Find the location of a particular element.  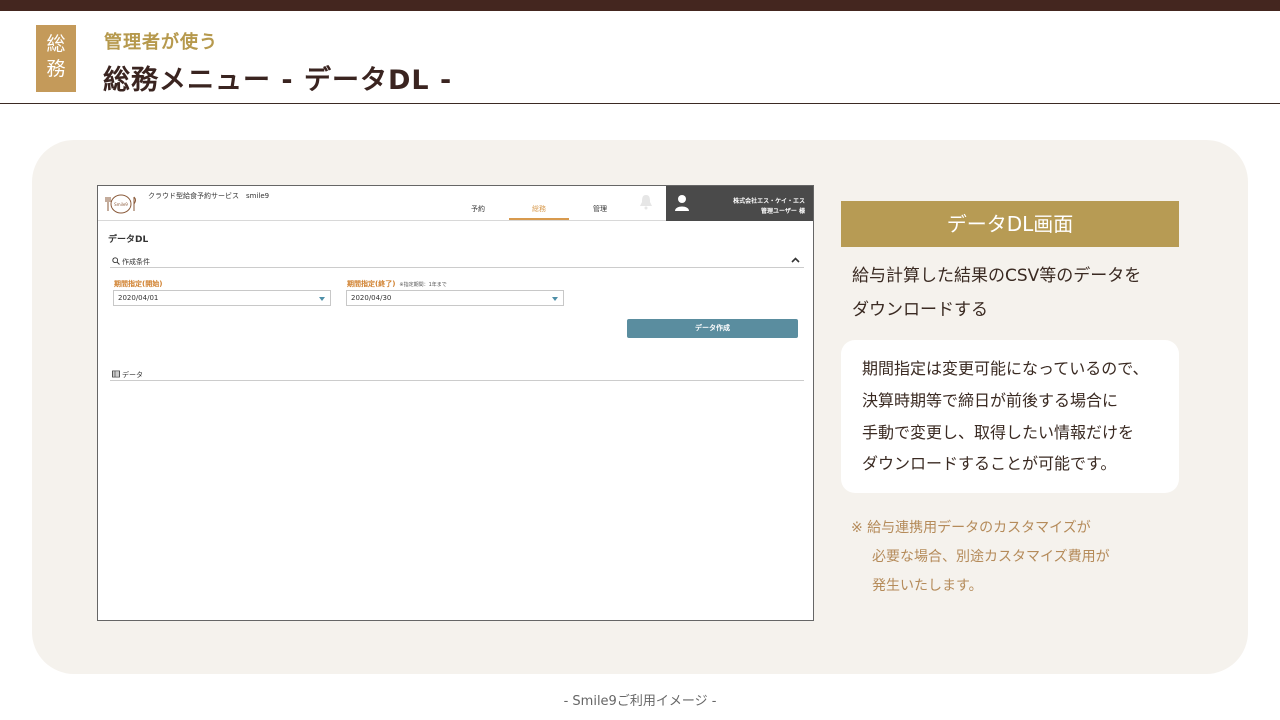

nav-kanri: 管理 is located at coordinates (600, 212).